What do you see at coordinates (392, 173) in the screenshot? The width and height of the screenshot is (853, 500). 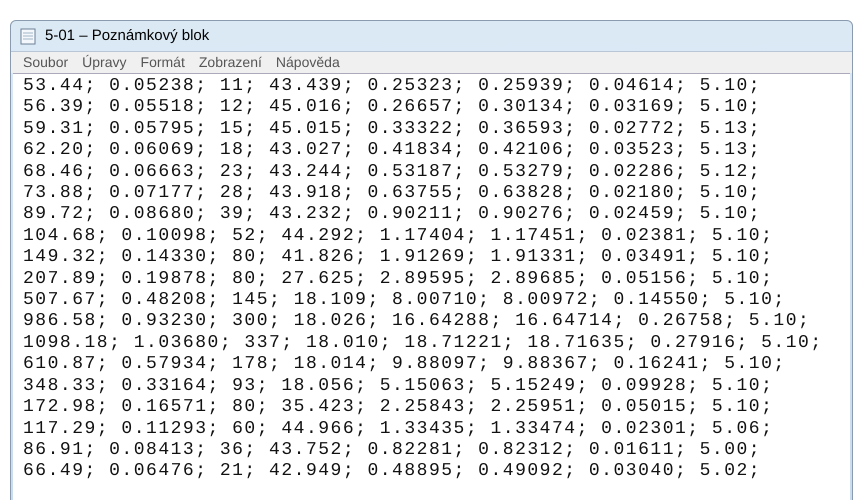 I see `text-line: 68.46; 0.06663; 23; 43.244; 0.53187; 0.53279; 0.02286; 5.12;` at bounding box center [392, 173].